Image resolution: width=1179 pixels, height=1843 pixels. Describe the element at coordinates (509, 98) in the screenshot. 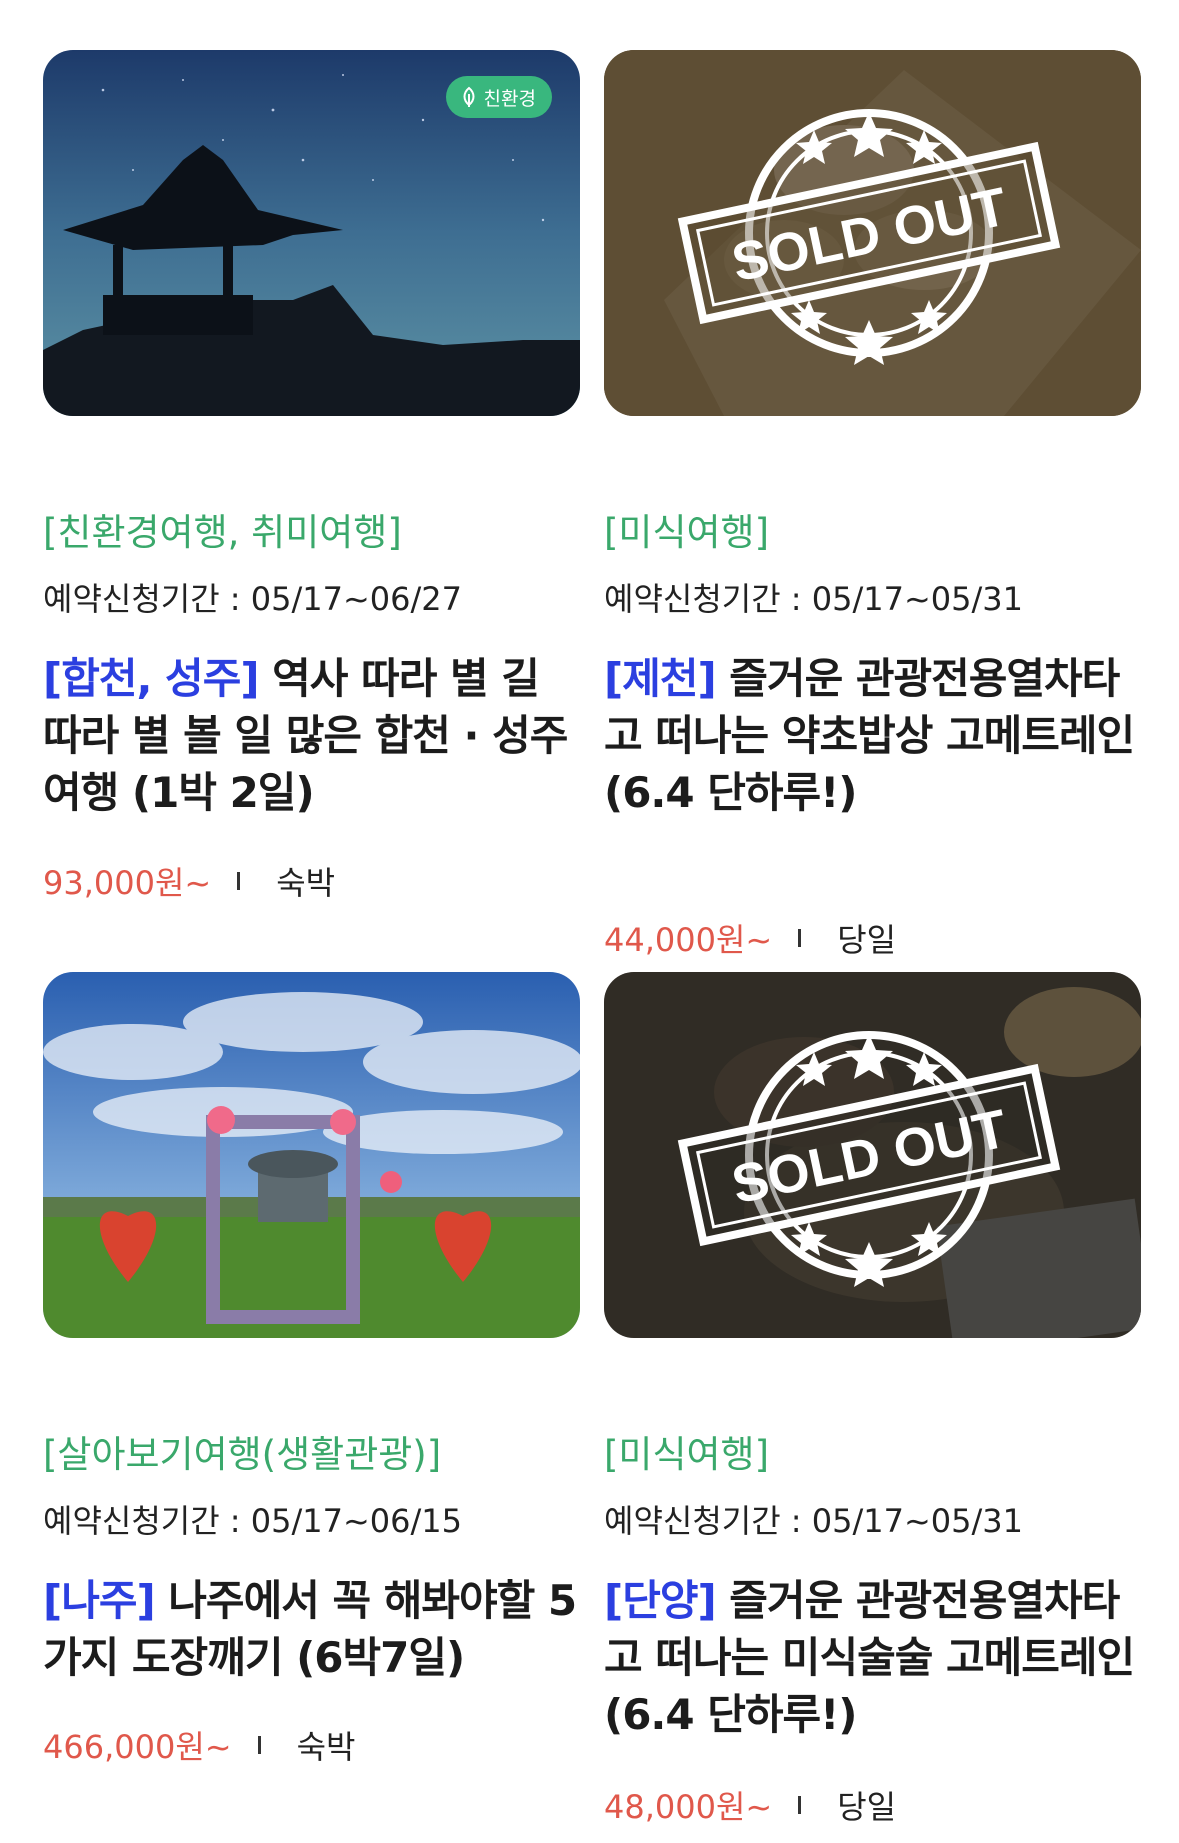

I see `eco-badge-label: 친환경` at that location.